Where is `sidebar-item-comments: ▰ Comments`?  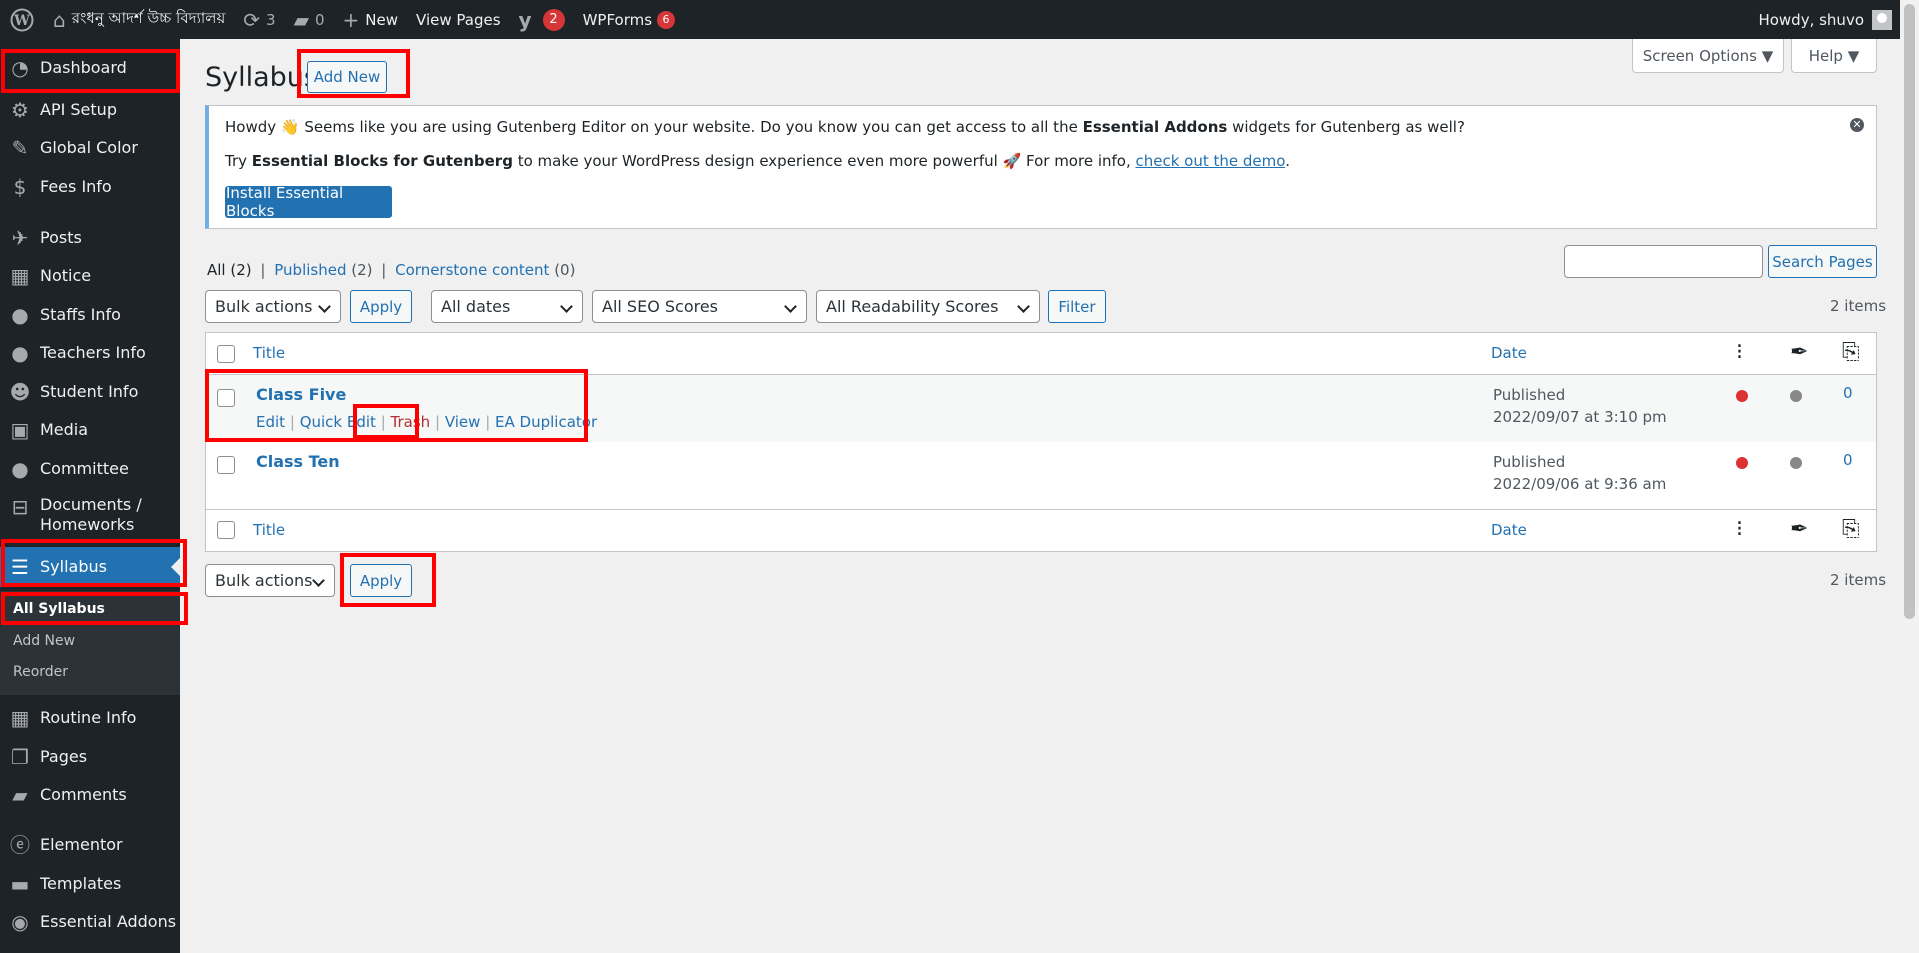
sidebar-item-comments: ▰ Comments is located at coordinates (90, 795).